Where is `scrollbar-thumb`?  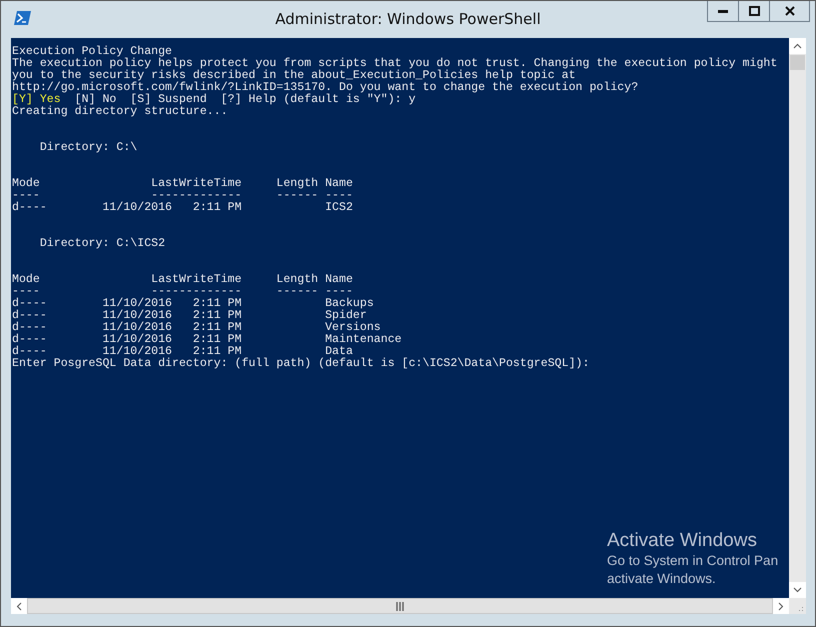
scrollbar-thumb is located at coordinates (797, 62).